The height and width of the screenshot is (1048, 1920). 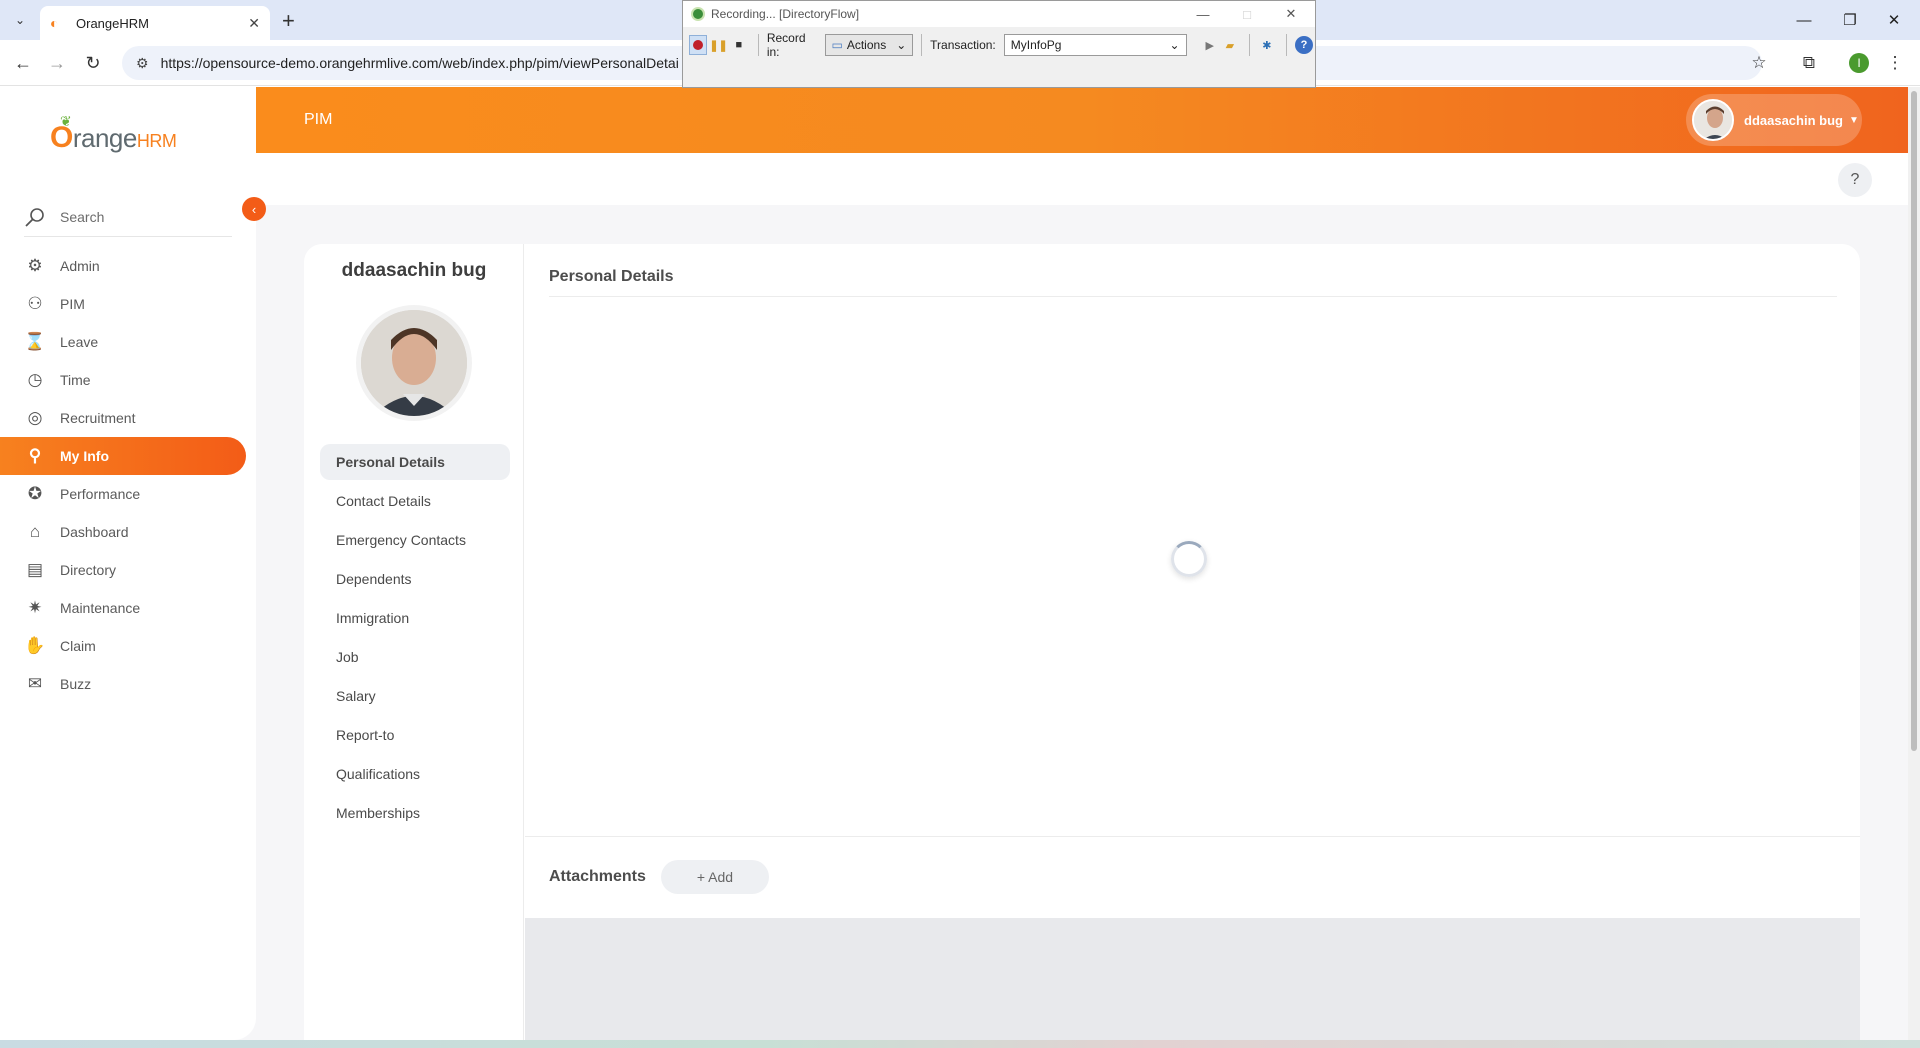 I want to click on recorder-minimize-icon: —, so click(x=1203, y=14).